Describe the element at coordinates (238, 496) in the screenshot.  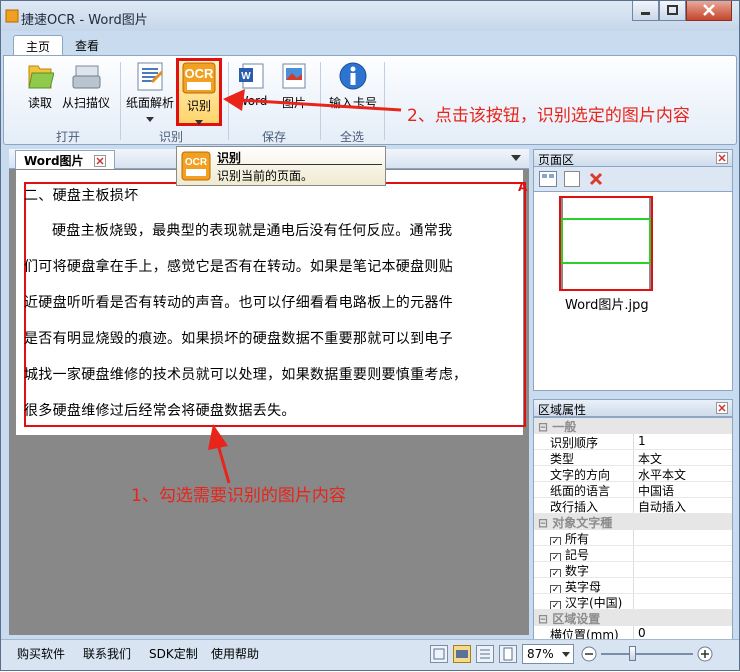
I see `annotation-step1: 1、勾选需要识别的图片内容` at that location.